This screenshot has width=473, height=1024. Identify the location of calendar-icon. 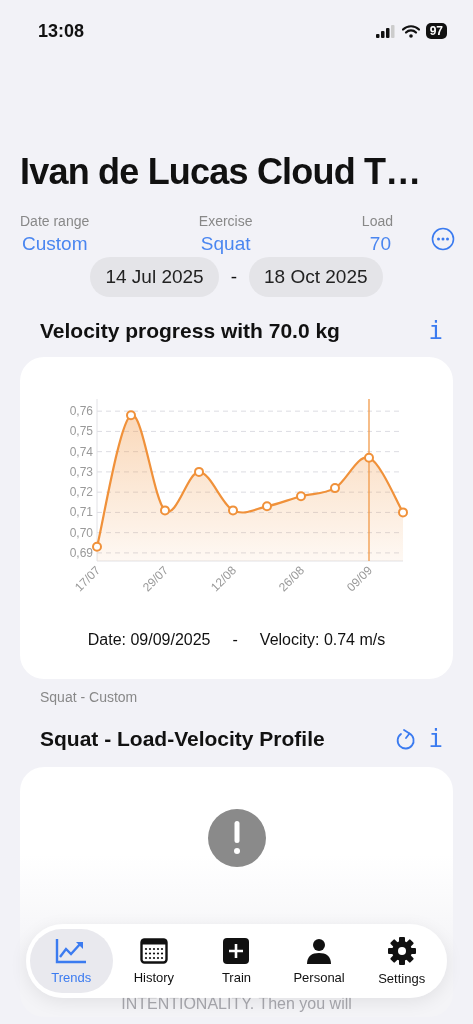
(153, 950).